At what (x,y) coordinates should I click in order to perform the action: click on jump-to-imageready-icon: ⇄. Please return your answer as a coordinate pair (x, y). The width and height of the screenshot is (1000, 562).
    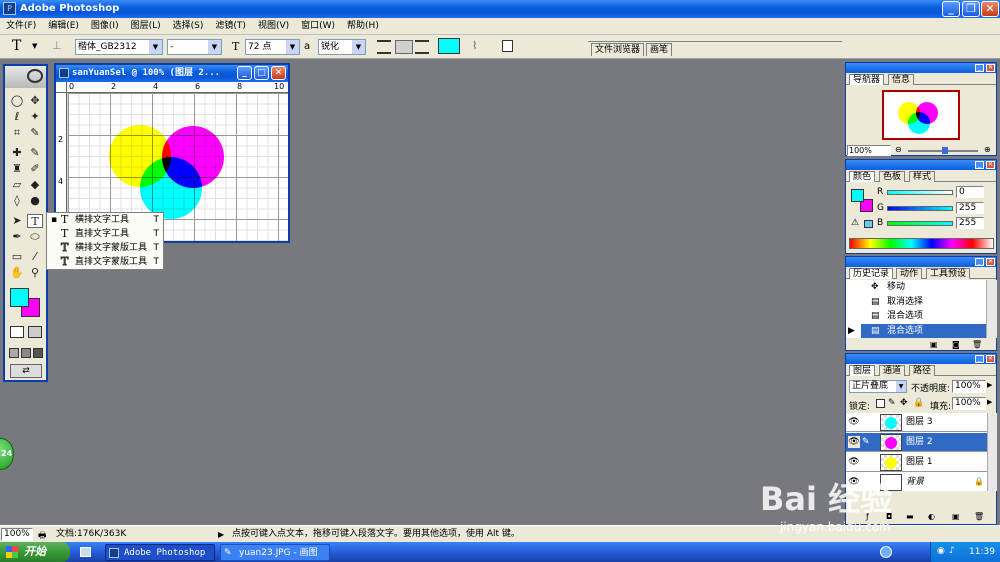
    Looking at the image, I should click on (26, 371).